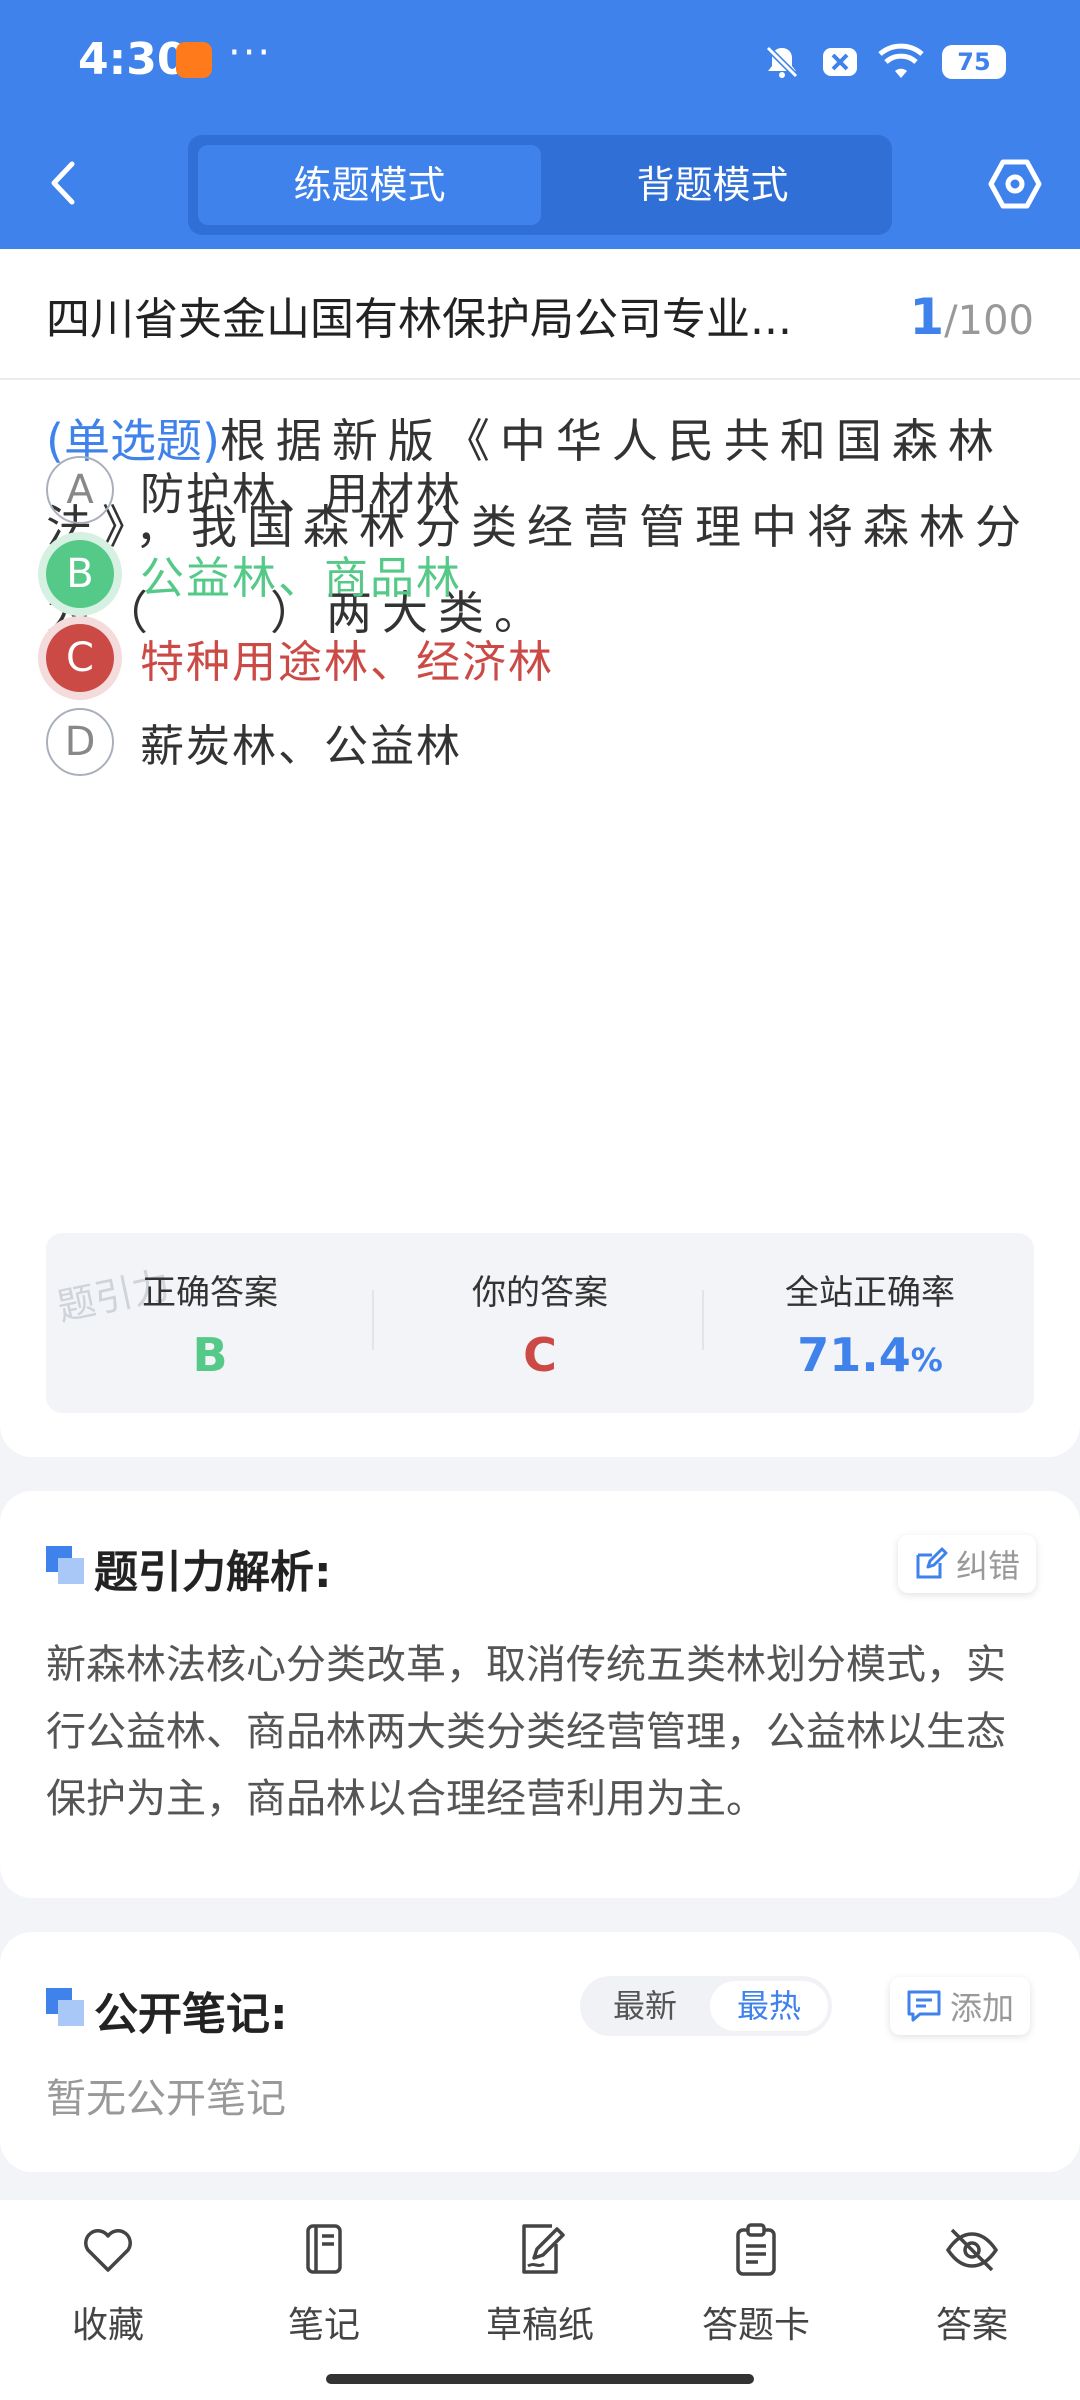  I want to click on status-icons: 75, so click(884, 62).